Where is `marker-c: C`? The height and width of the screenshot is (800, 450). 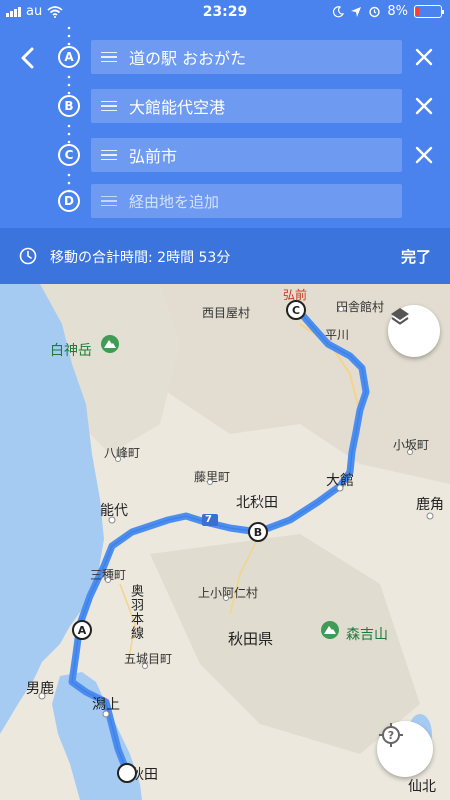
marker-c: C is located at coordinates (296, 310).